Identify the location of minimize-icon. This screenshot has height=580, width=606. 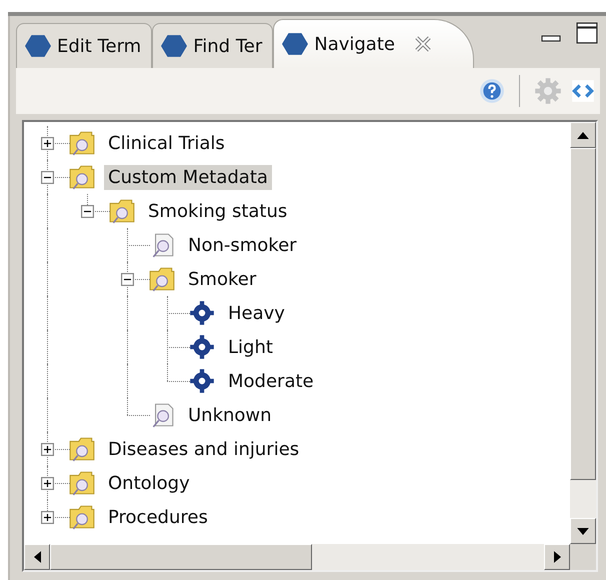
(551, 39).